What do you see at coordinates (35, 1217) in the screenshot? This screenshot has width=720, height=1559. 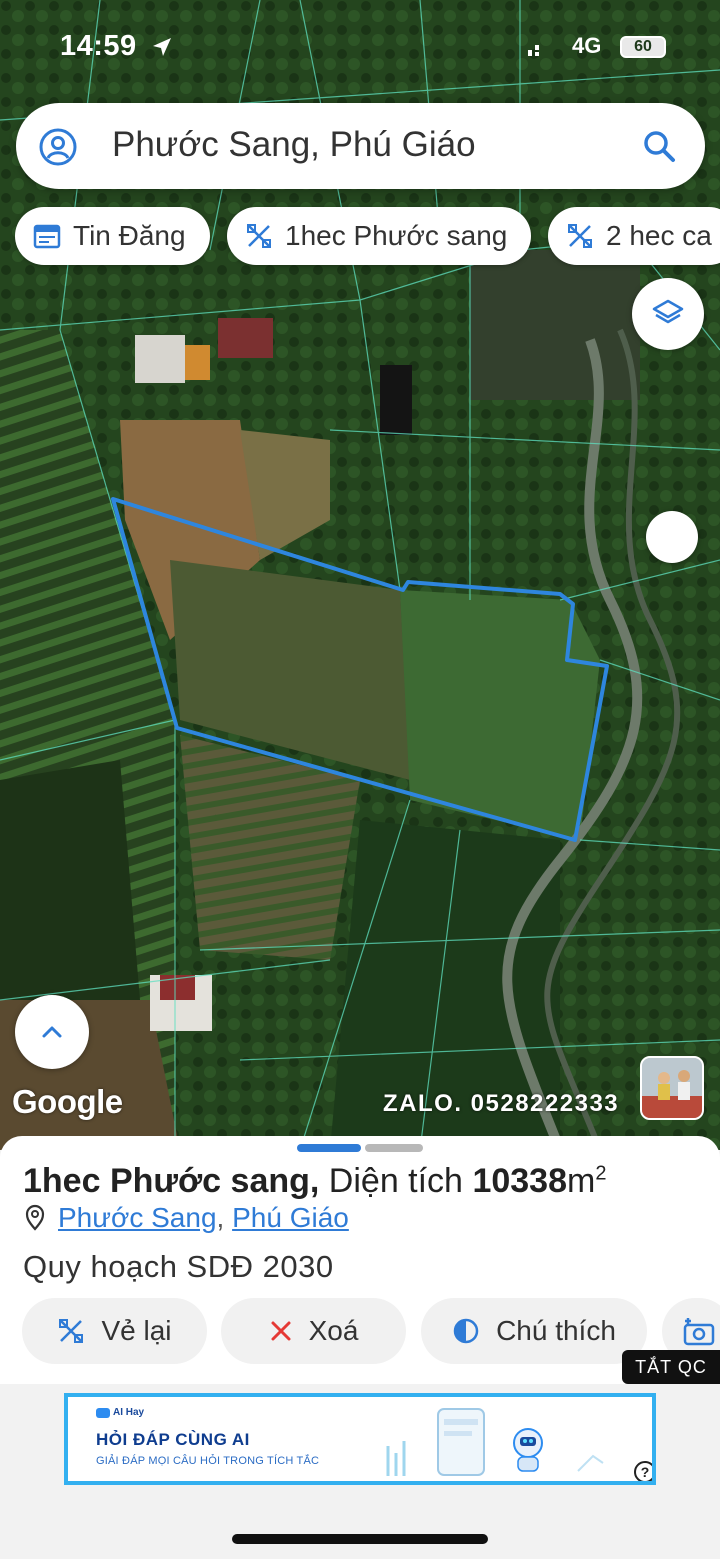 I see `map-pin-icon` at bounding box center [35, 1217].